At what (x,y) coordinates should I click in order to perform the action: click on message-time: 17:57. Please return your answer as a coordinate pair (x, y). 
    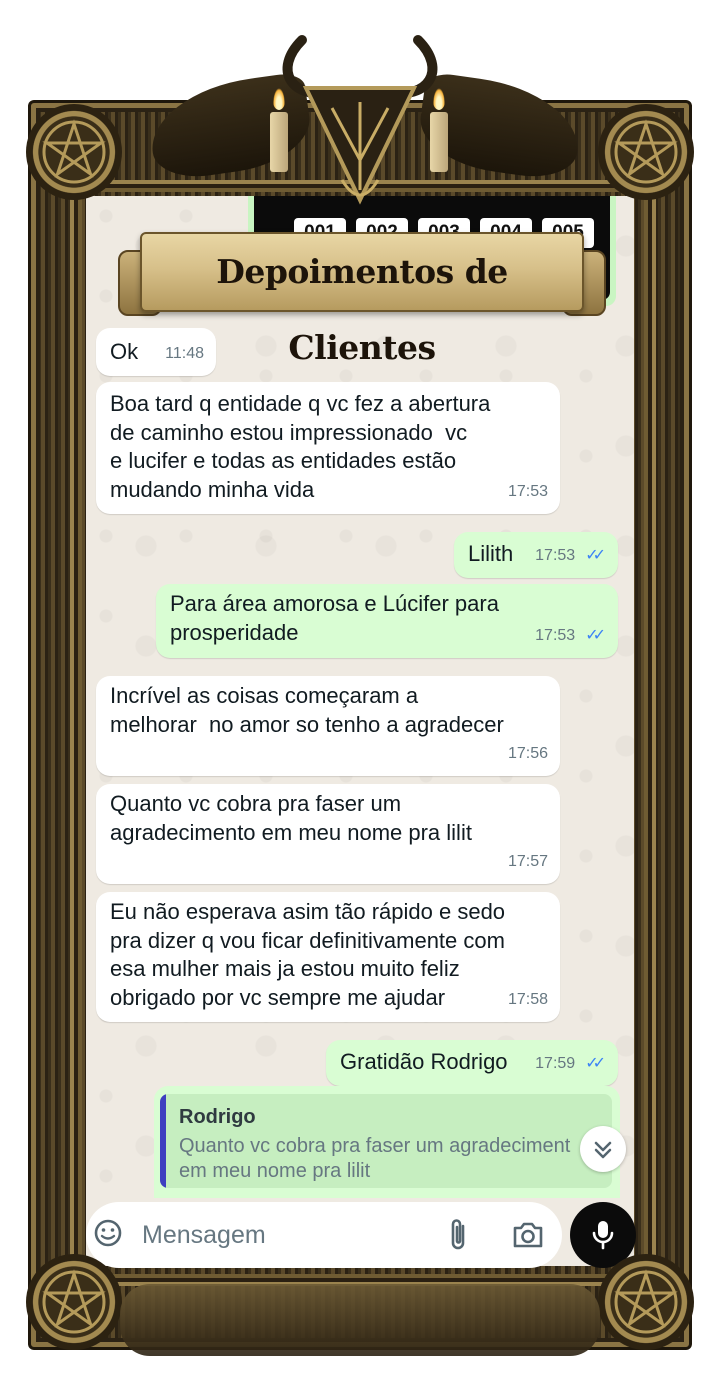
    Looking at the image, I should click on (527, 861).